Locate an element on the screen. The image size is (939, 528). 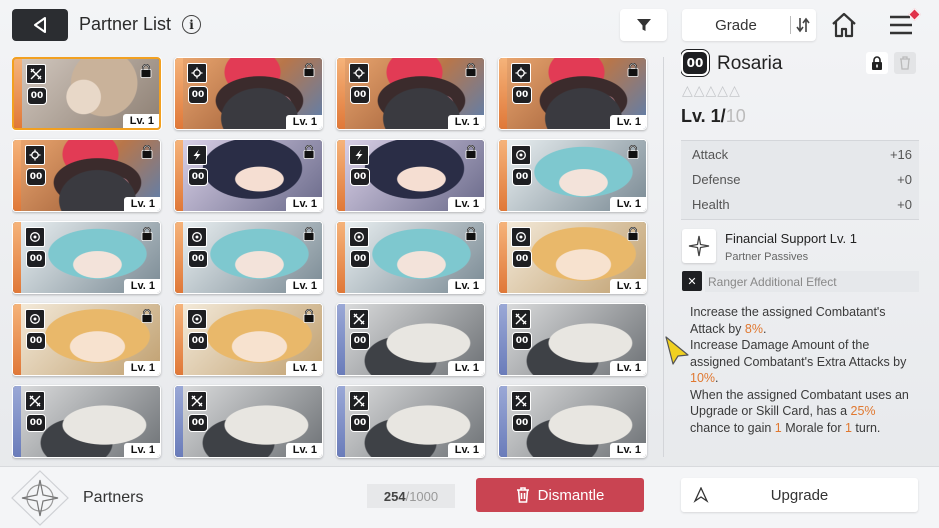
filter-button is located at coordinates (643, 25).